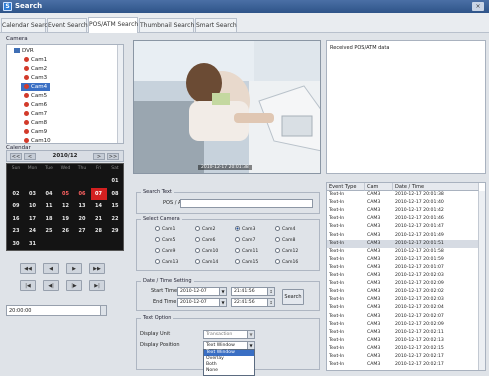 Image resolution: width=489 pixels, height=376 pixels. What do you see at coordinates (403, 341) in the screenshot?
I see `table-row: Text-In CAM3 2010-12-17 20:02:13` at bounding box center [403, 341].